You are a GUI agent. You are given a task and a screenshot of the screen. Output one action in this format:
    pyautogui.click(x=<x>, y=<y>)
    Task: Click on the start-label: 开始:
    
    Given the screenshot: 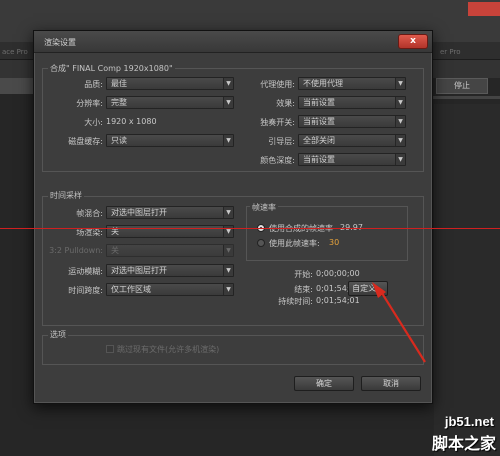 What is the action you would take?
    pyautogui.click(x=303, y=274)
    